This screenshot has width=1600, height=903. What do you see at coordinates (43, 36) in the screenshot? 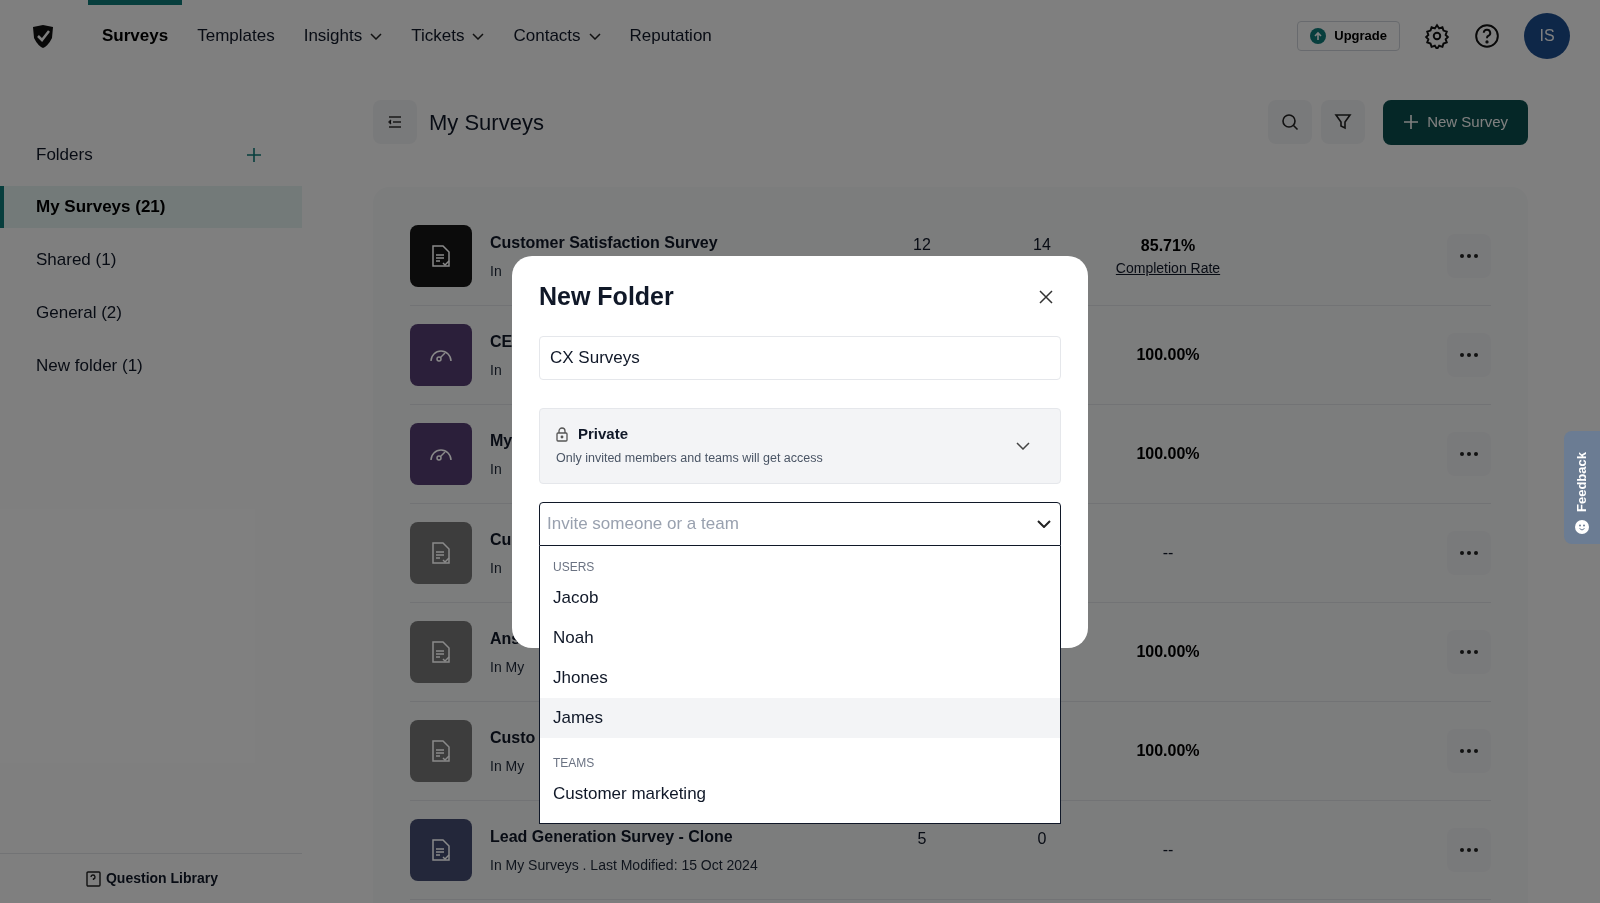
I see `logo-icon` at bounding box center [43, 36].